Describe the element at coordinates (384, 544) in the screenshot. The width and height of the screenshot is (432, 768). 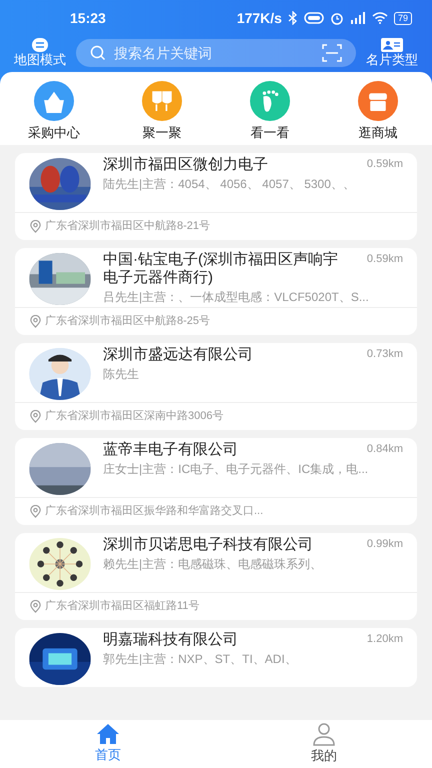
I see `distance: 0.99km` at that location.